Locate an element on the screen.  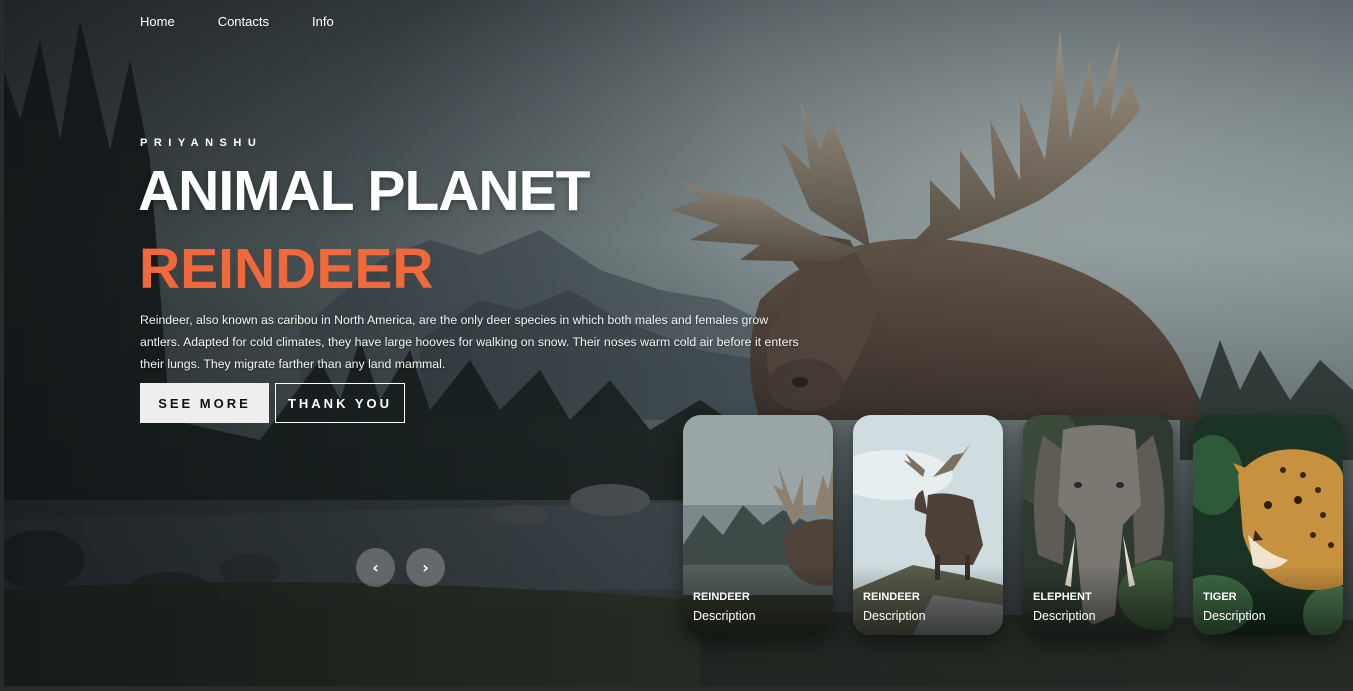
next-slide-button: › is located at coordinates (425, 567).